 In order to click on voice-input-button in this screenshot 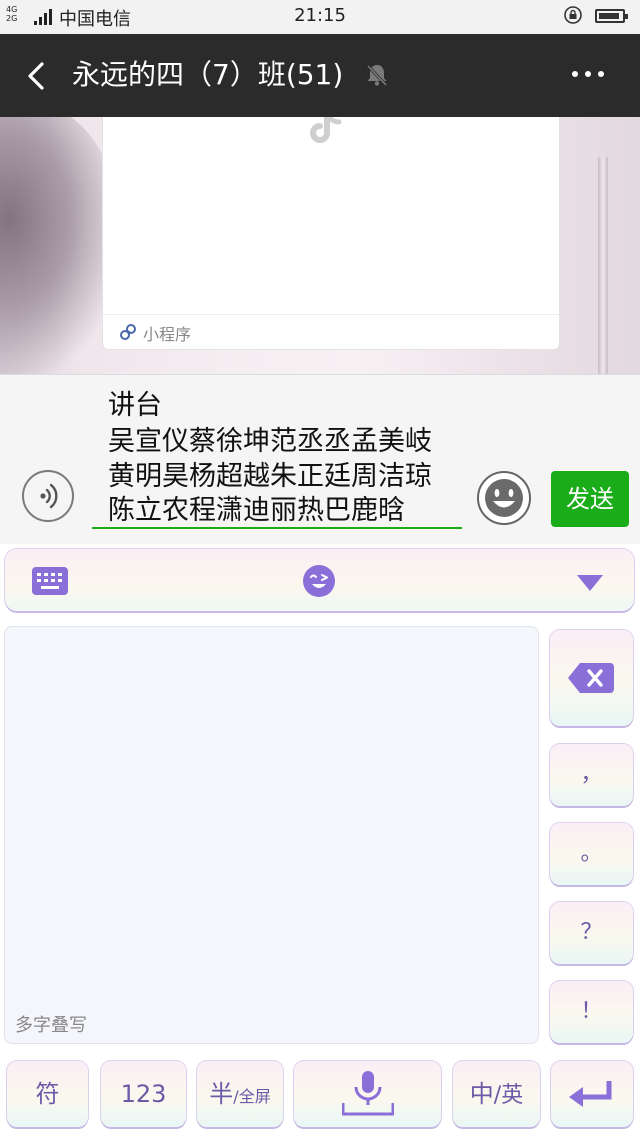, I will do `click(48, 496)`.